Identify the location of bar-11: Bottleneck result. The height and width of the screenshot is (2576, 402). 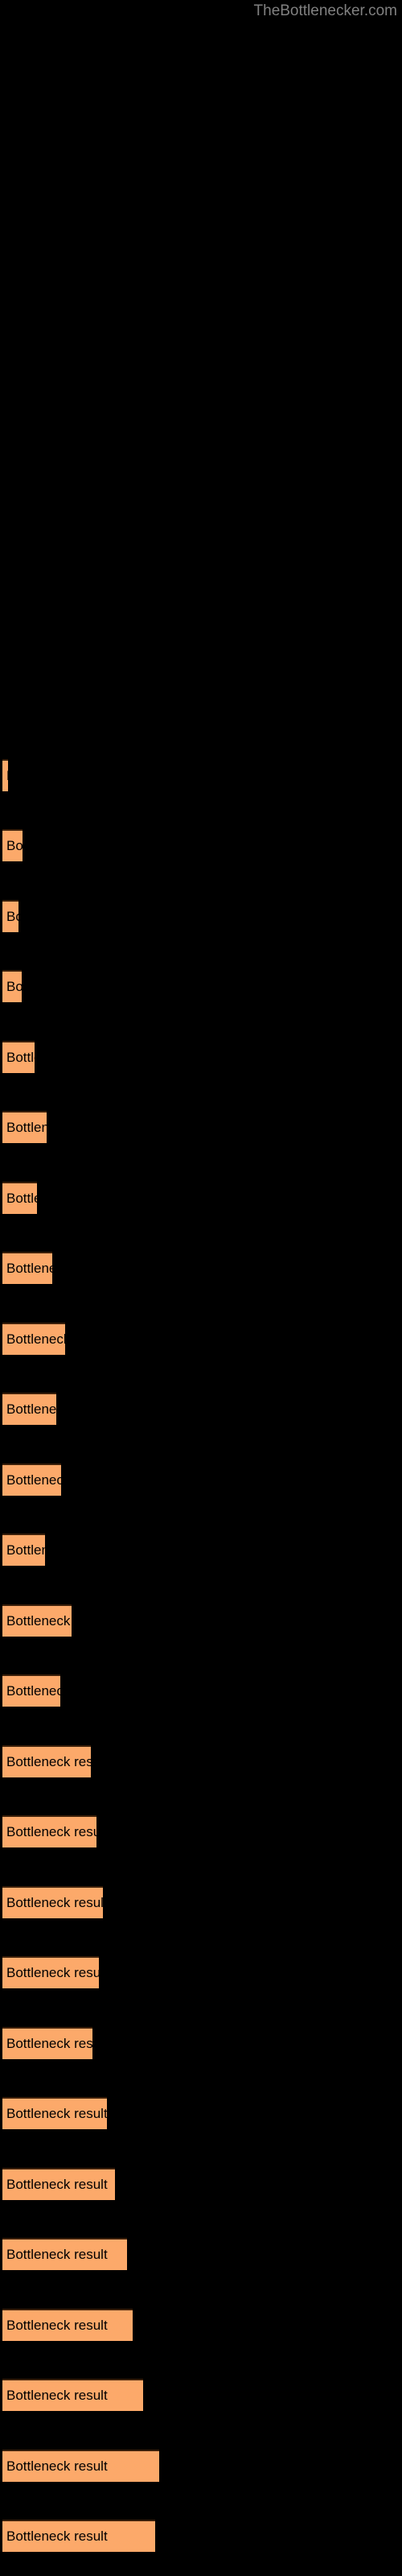
(31, 1479).